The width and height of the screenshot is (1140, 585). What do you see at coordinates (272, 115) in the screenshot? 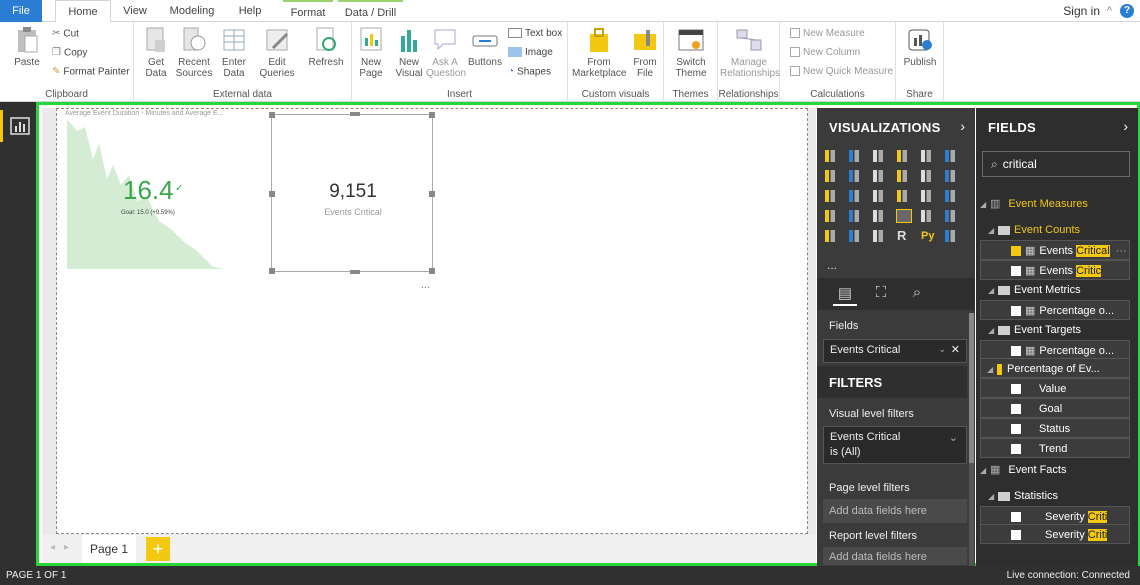
I see `resize-handle-top-left` at bounding box center [272, 115].